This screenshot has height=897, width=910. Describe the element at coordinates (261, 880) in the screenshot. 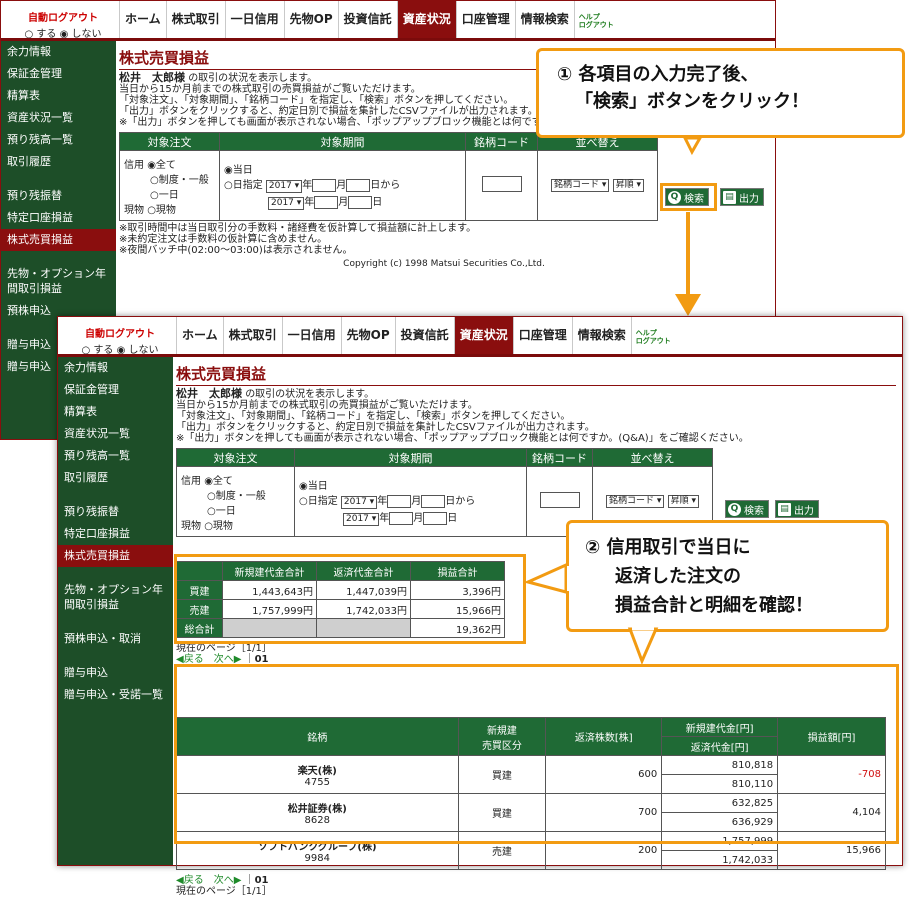

I see `pager-page-num: 01` at that location.